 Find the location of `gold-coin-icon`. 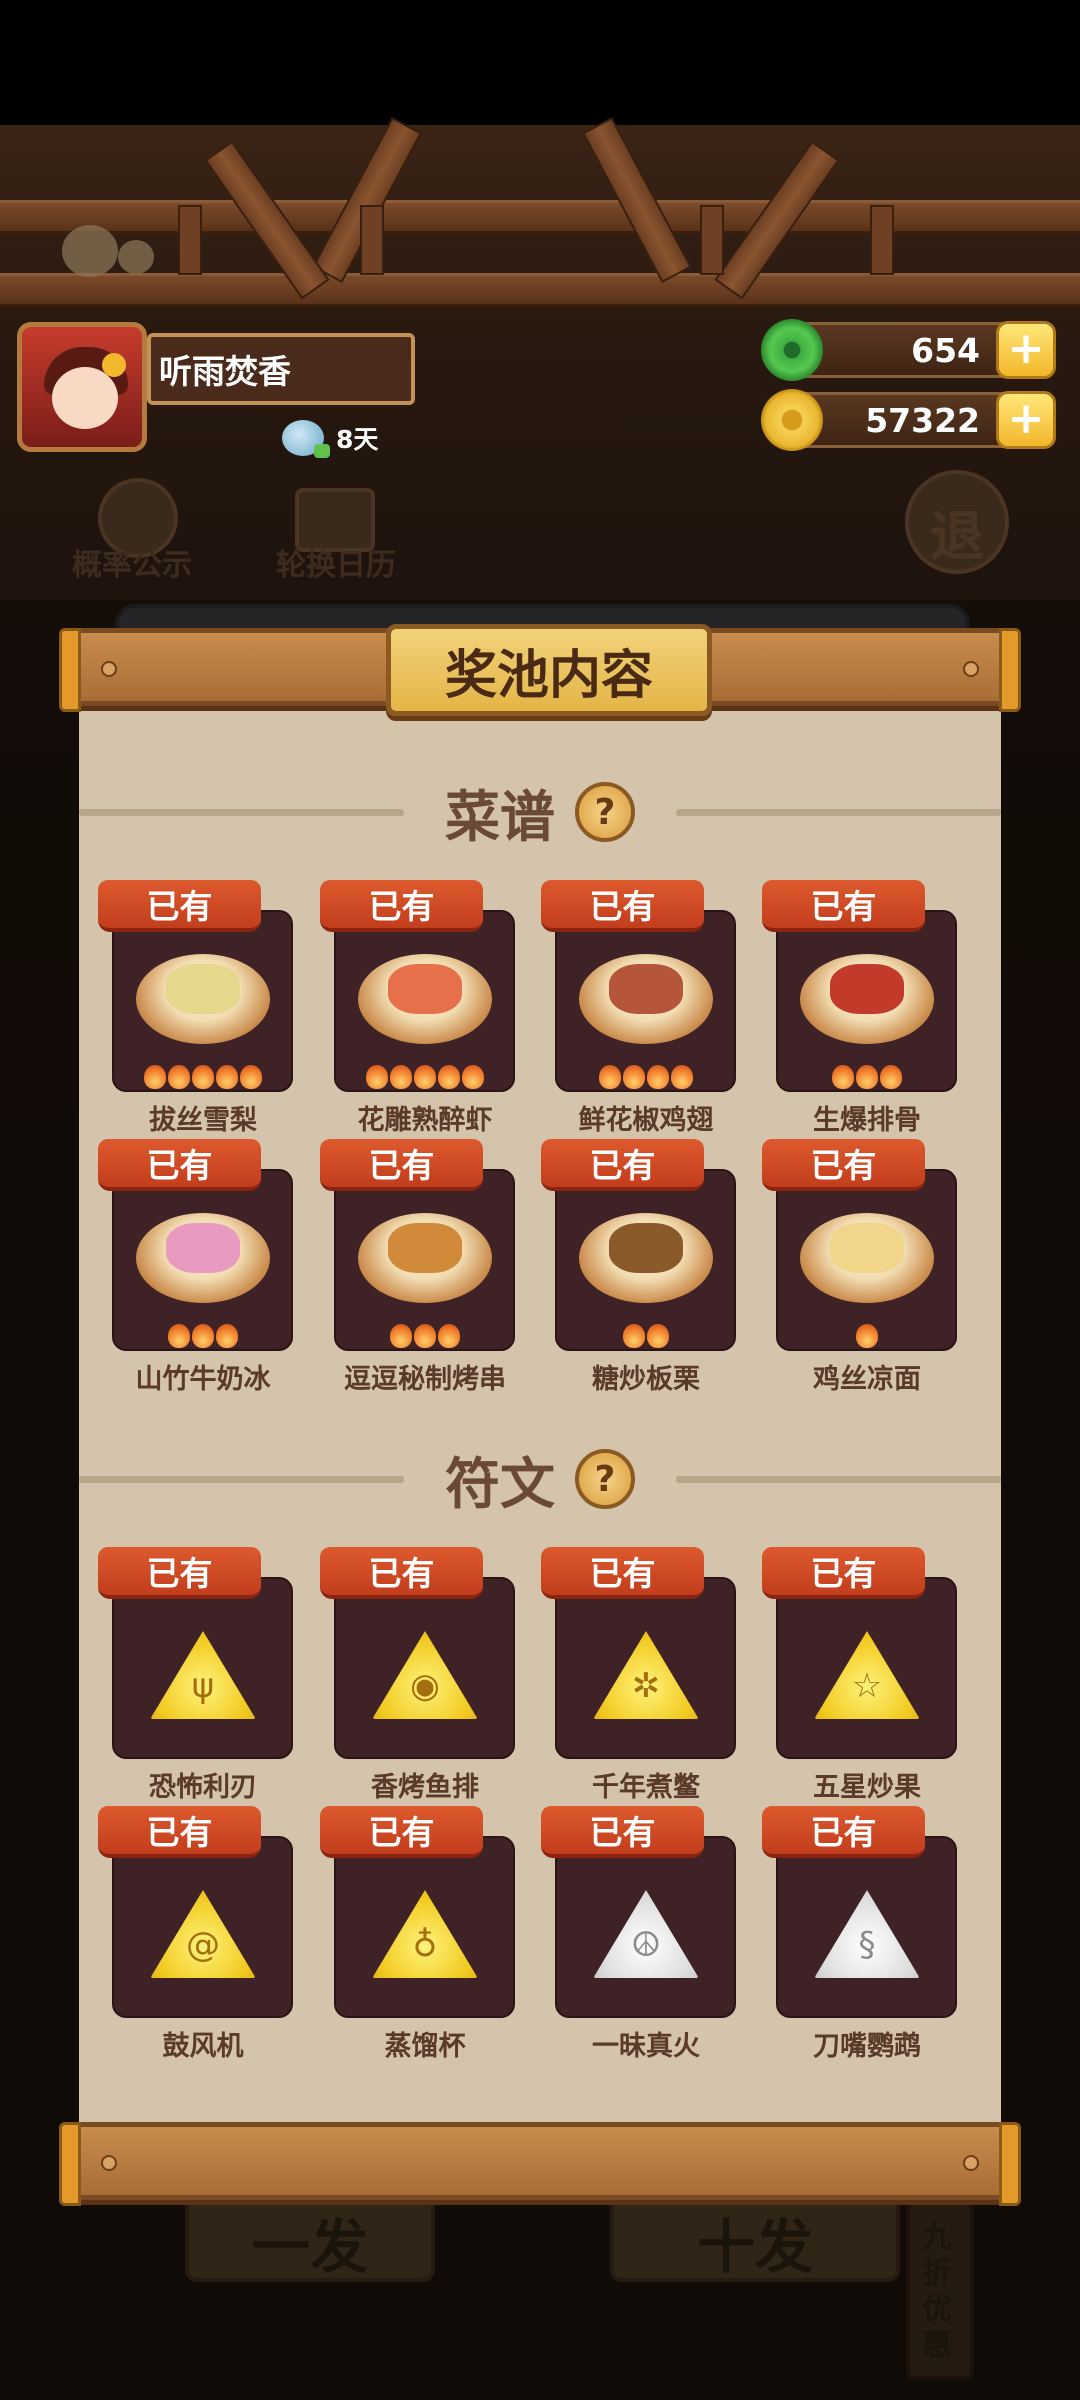

gold-coin-icon is located at coordinates (792, 420).